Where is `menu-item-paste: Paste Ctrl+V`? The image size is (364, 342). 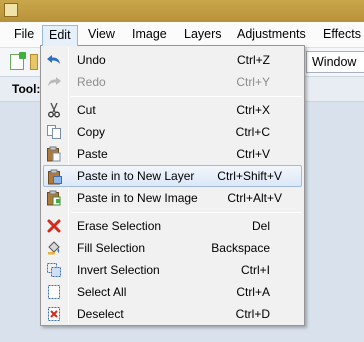 menu-item-paste: Paste Ctrl+V is located at coordinates (172, 154).